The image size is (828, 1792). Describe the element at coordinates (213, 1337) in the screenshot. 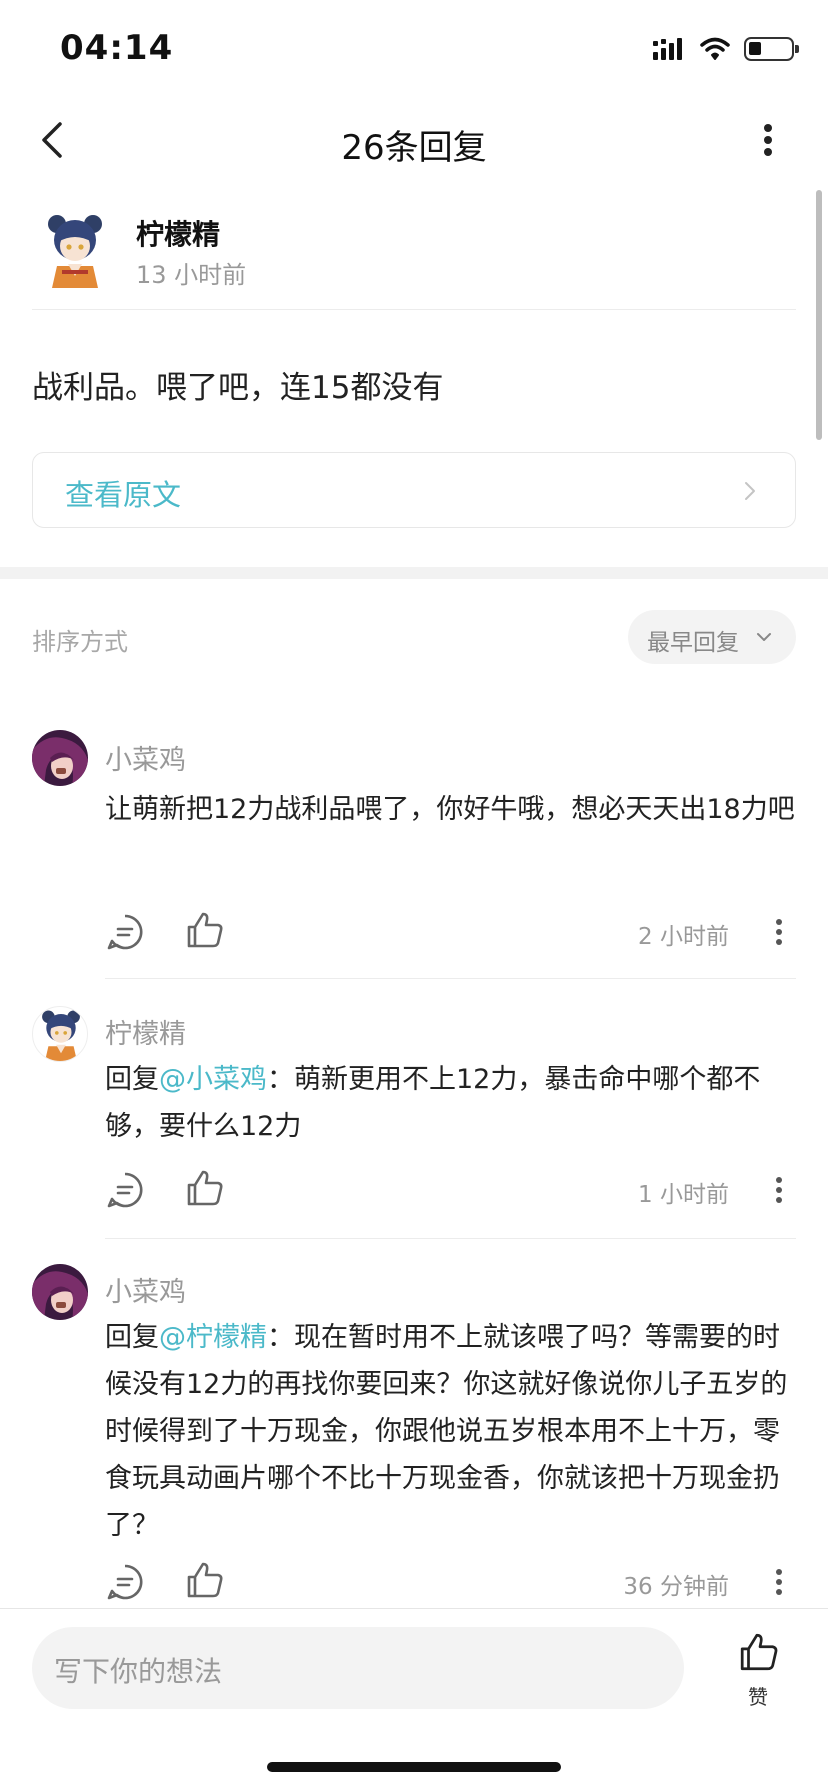

I see `mention-link: @柠檬精` at that location.